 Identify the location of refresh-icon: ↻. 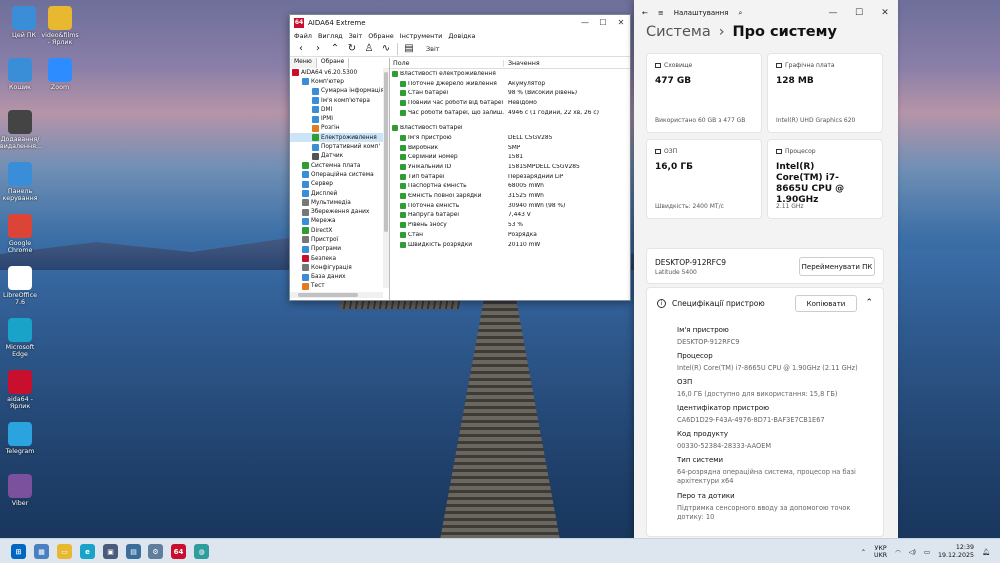
(352, 48).